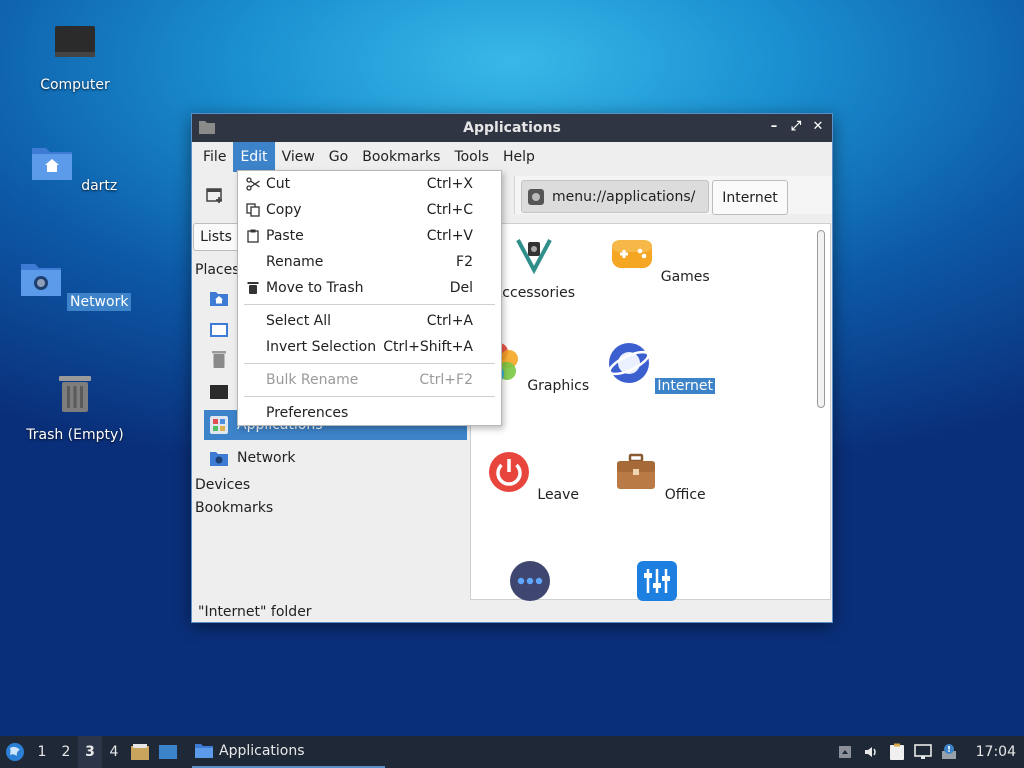 Image resolution: width=1024 pixels, height=768 pixels. Describe the element at coordinates (295, 262) in the screenshot. I see `menu-item-label: Rename` at that location.